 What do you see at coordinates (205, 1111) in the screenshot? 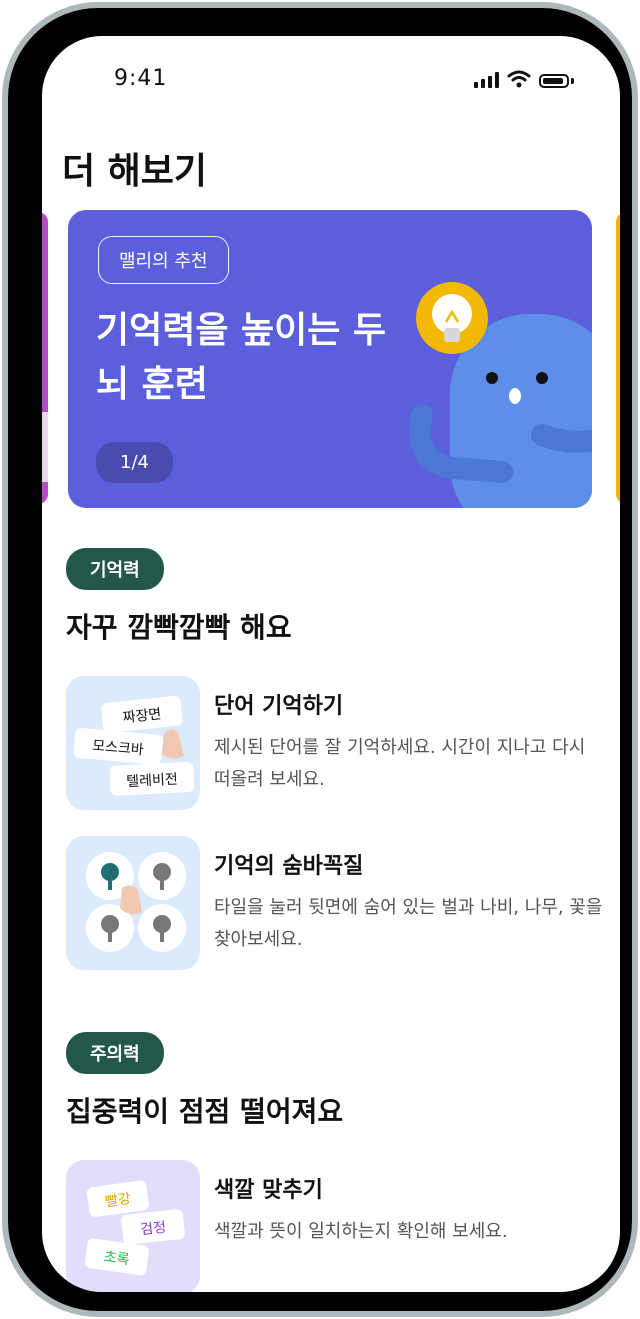
I see `section-title-attention: 집중력이 점점 떨어져요` at bounding box center [205, 1111].